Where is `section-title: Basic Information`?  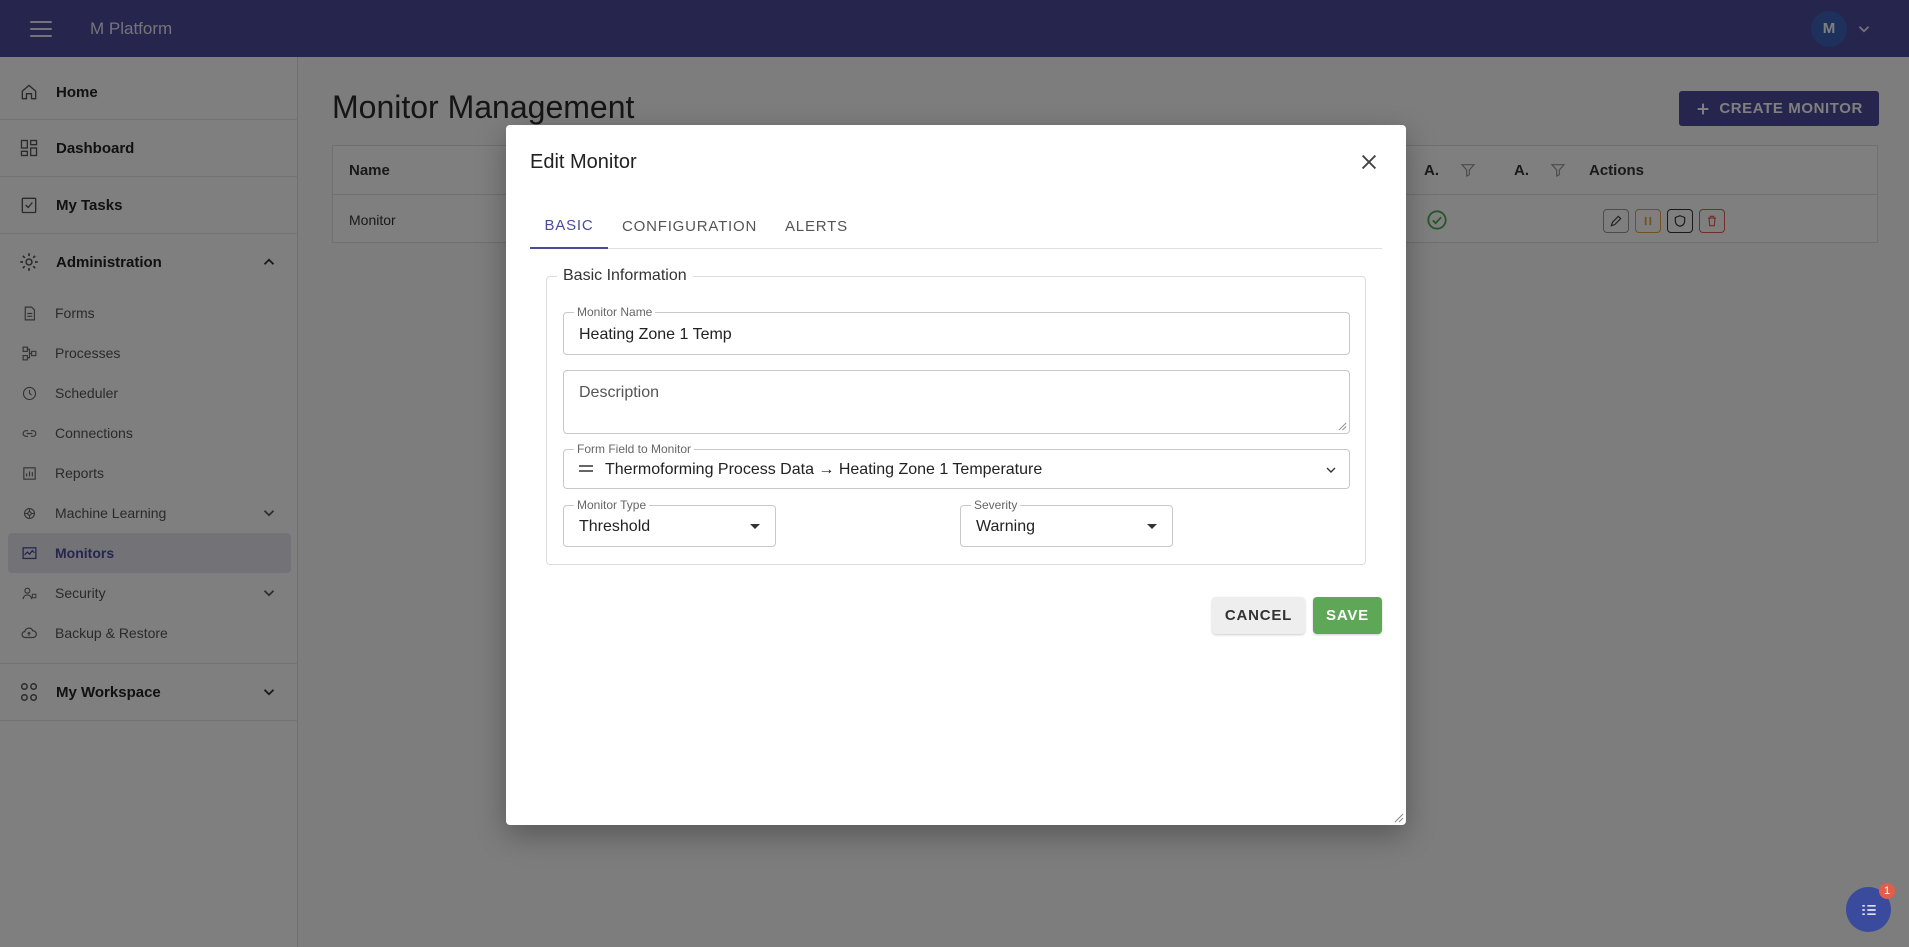 section-title: Basic Information is located at coordinates (625, 276).